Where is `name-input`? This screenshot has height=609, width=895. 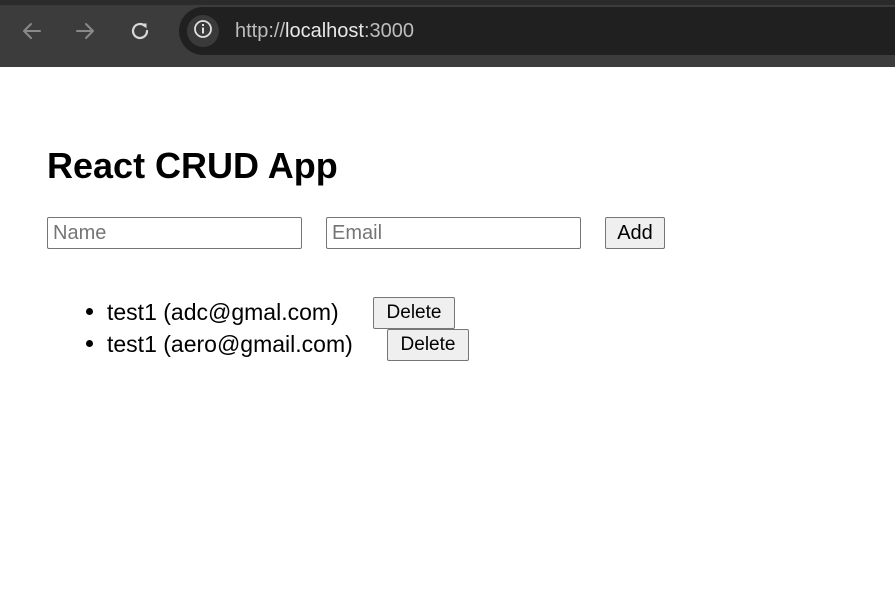 name-input is located at coordinates (174, 233).